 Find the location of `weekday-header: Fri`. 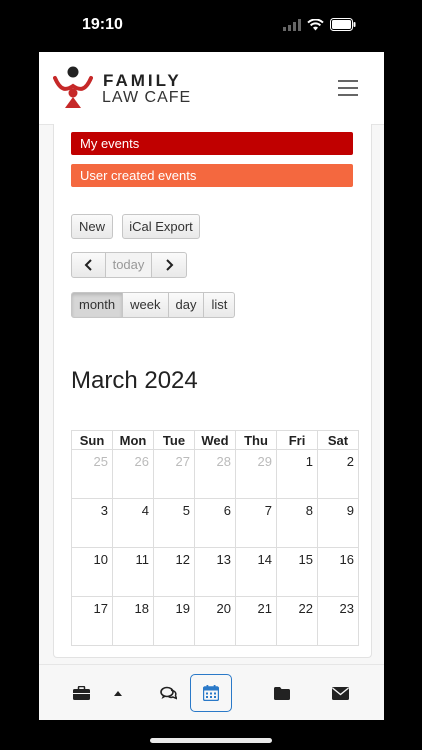

weekday-header: Fri is located at coordinates (297, 440).